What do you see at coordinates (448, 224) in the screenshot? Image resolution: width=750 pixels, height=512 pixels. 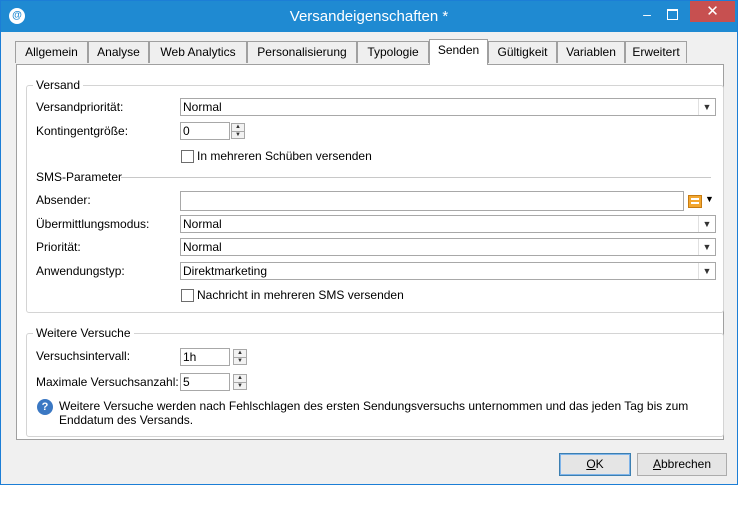 I see `mode-select: Normal ▼` at bounding box center [448, 224].